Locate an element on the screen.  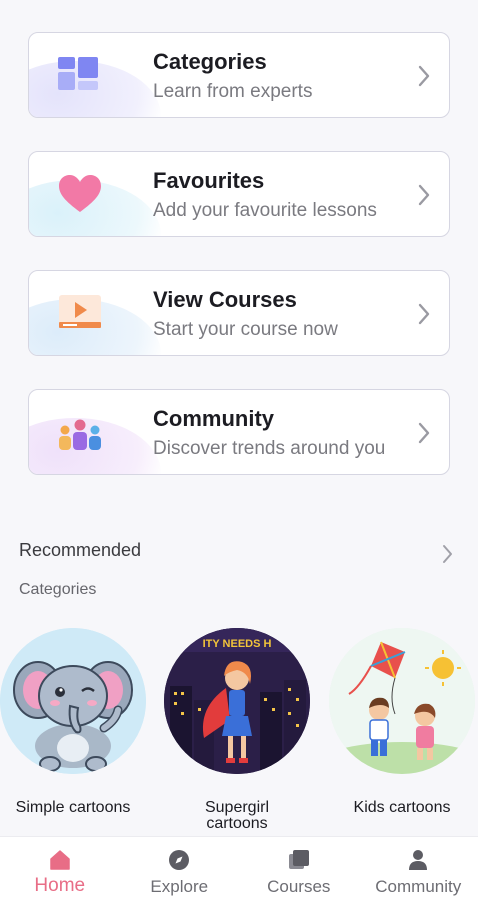
elephant-cartoon-image is located at coordinates (73, 701).